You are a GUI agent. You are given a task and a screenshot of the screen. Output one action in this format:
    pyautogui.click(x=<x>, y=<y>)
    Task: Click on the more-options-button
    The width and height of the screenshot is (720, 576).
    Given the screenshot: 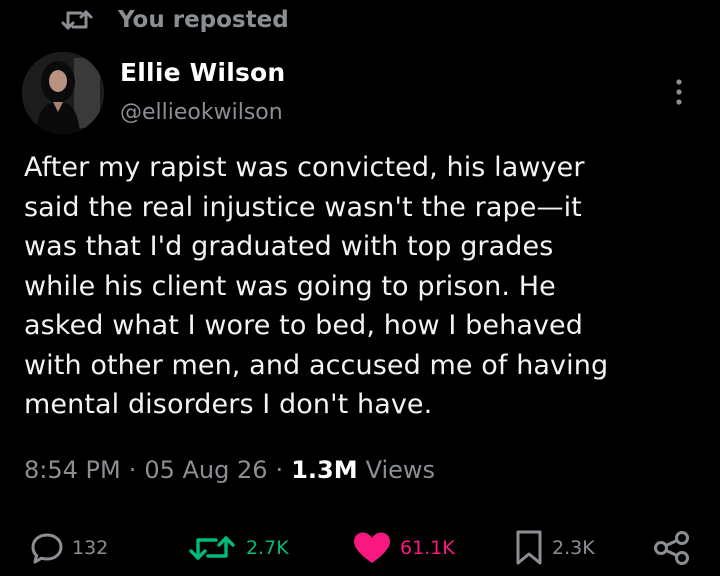 What is the action you would take?
    pyautogui.click(x=679, y=92)
    